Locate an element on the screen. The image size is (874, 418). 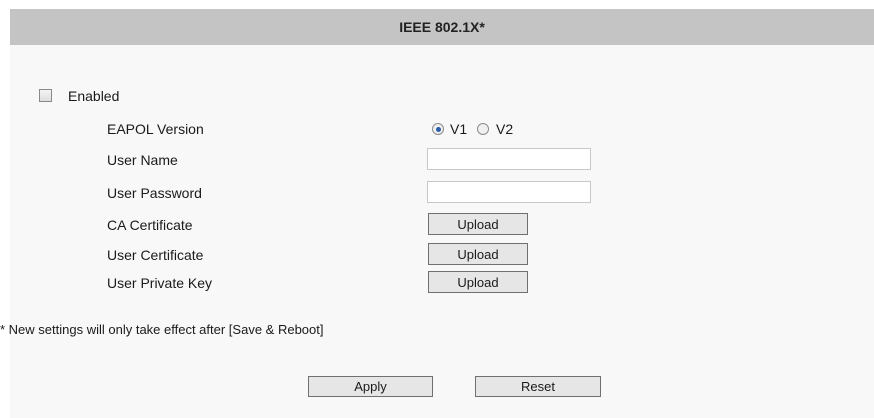
reset-button: Reset is located at coordinates (538, 386).